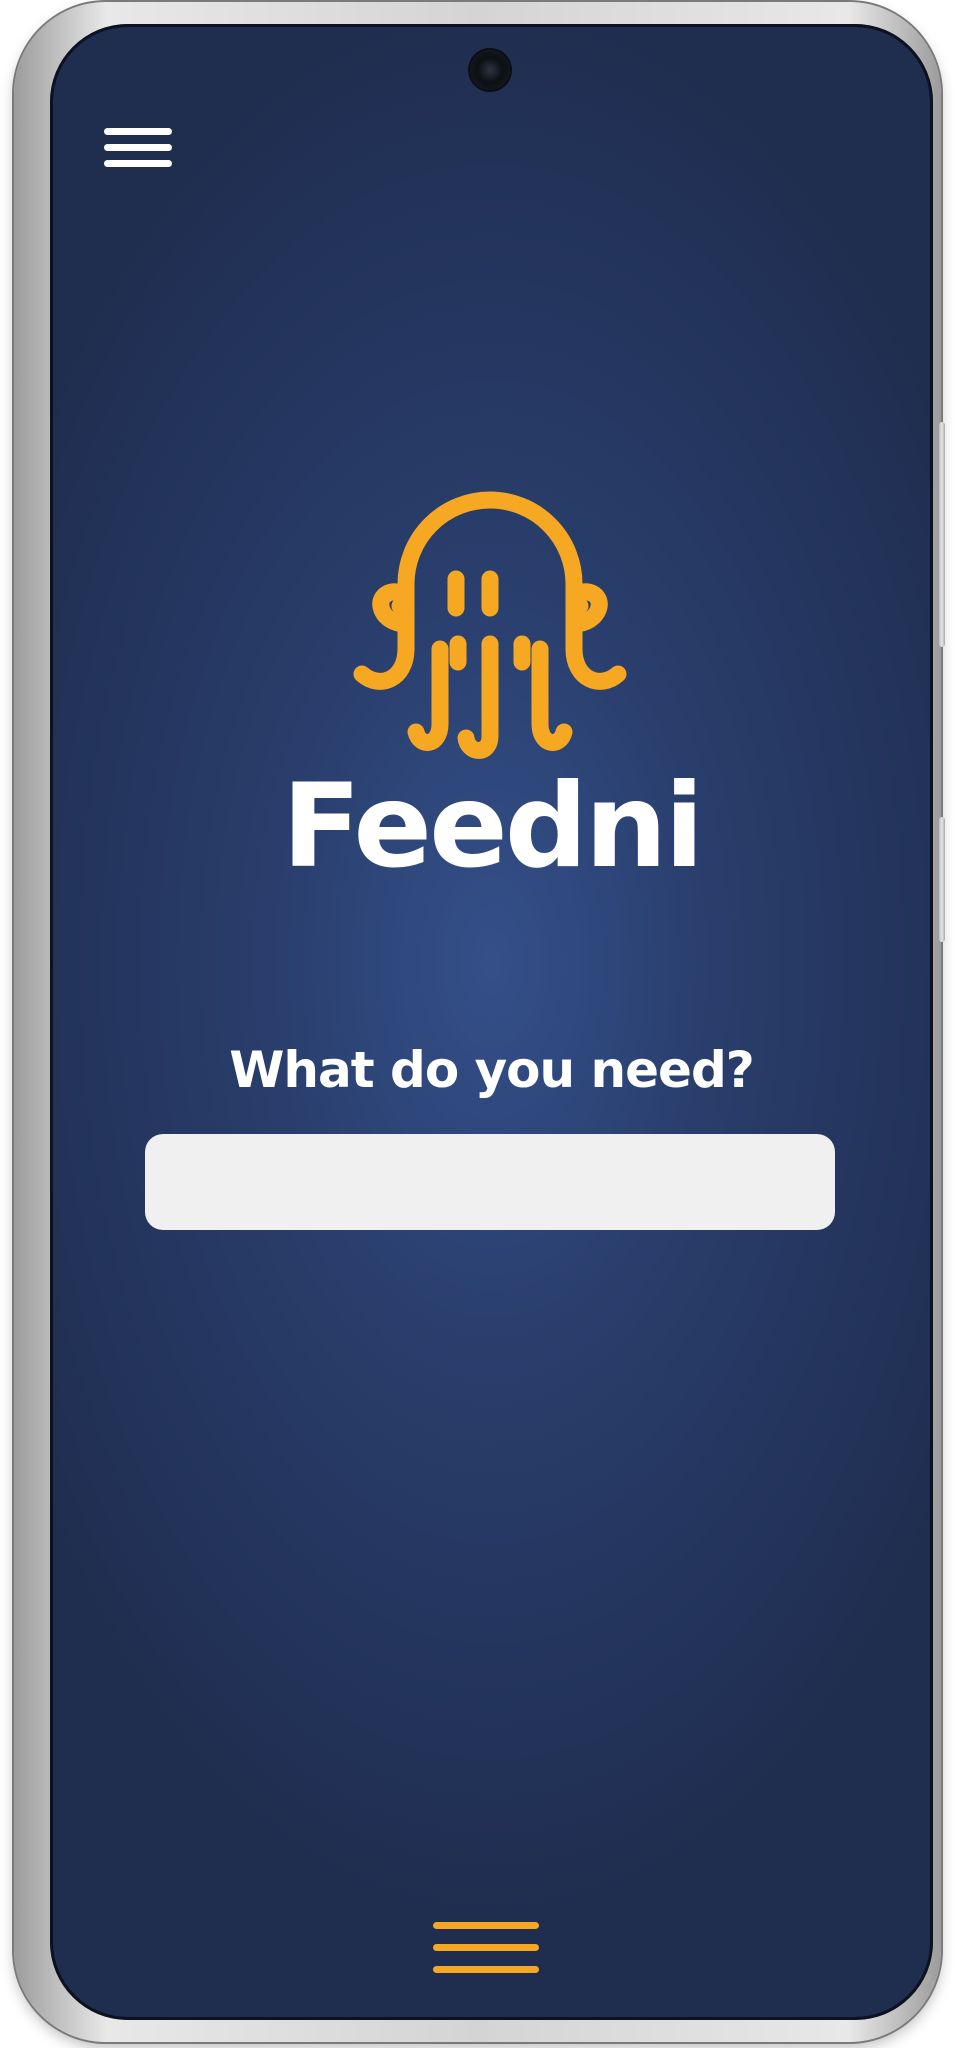 Image resolution: width=955 pixels, height=2048 pixels. I want to click on front-camera, so click(490, 70).